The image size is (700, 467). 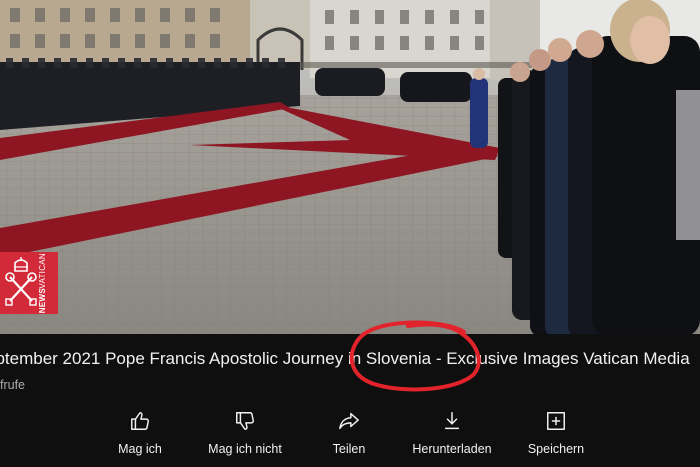 I want to click on download-label: Herunterladen, so click(x=452, y=449).